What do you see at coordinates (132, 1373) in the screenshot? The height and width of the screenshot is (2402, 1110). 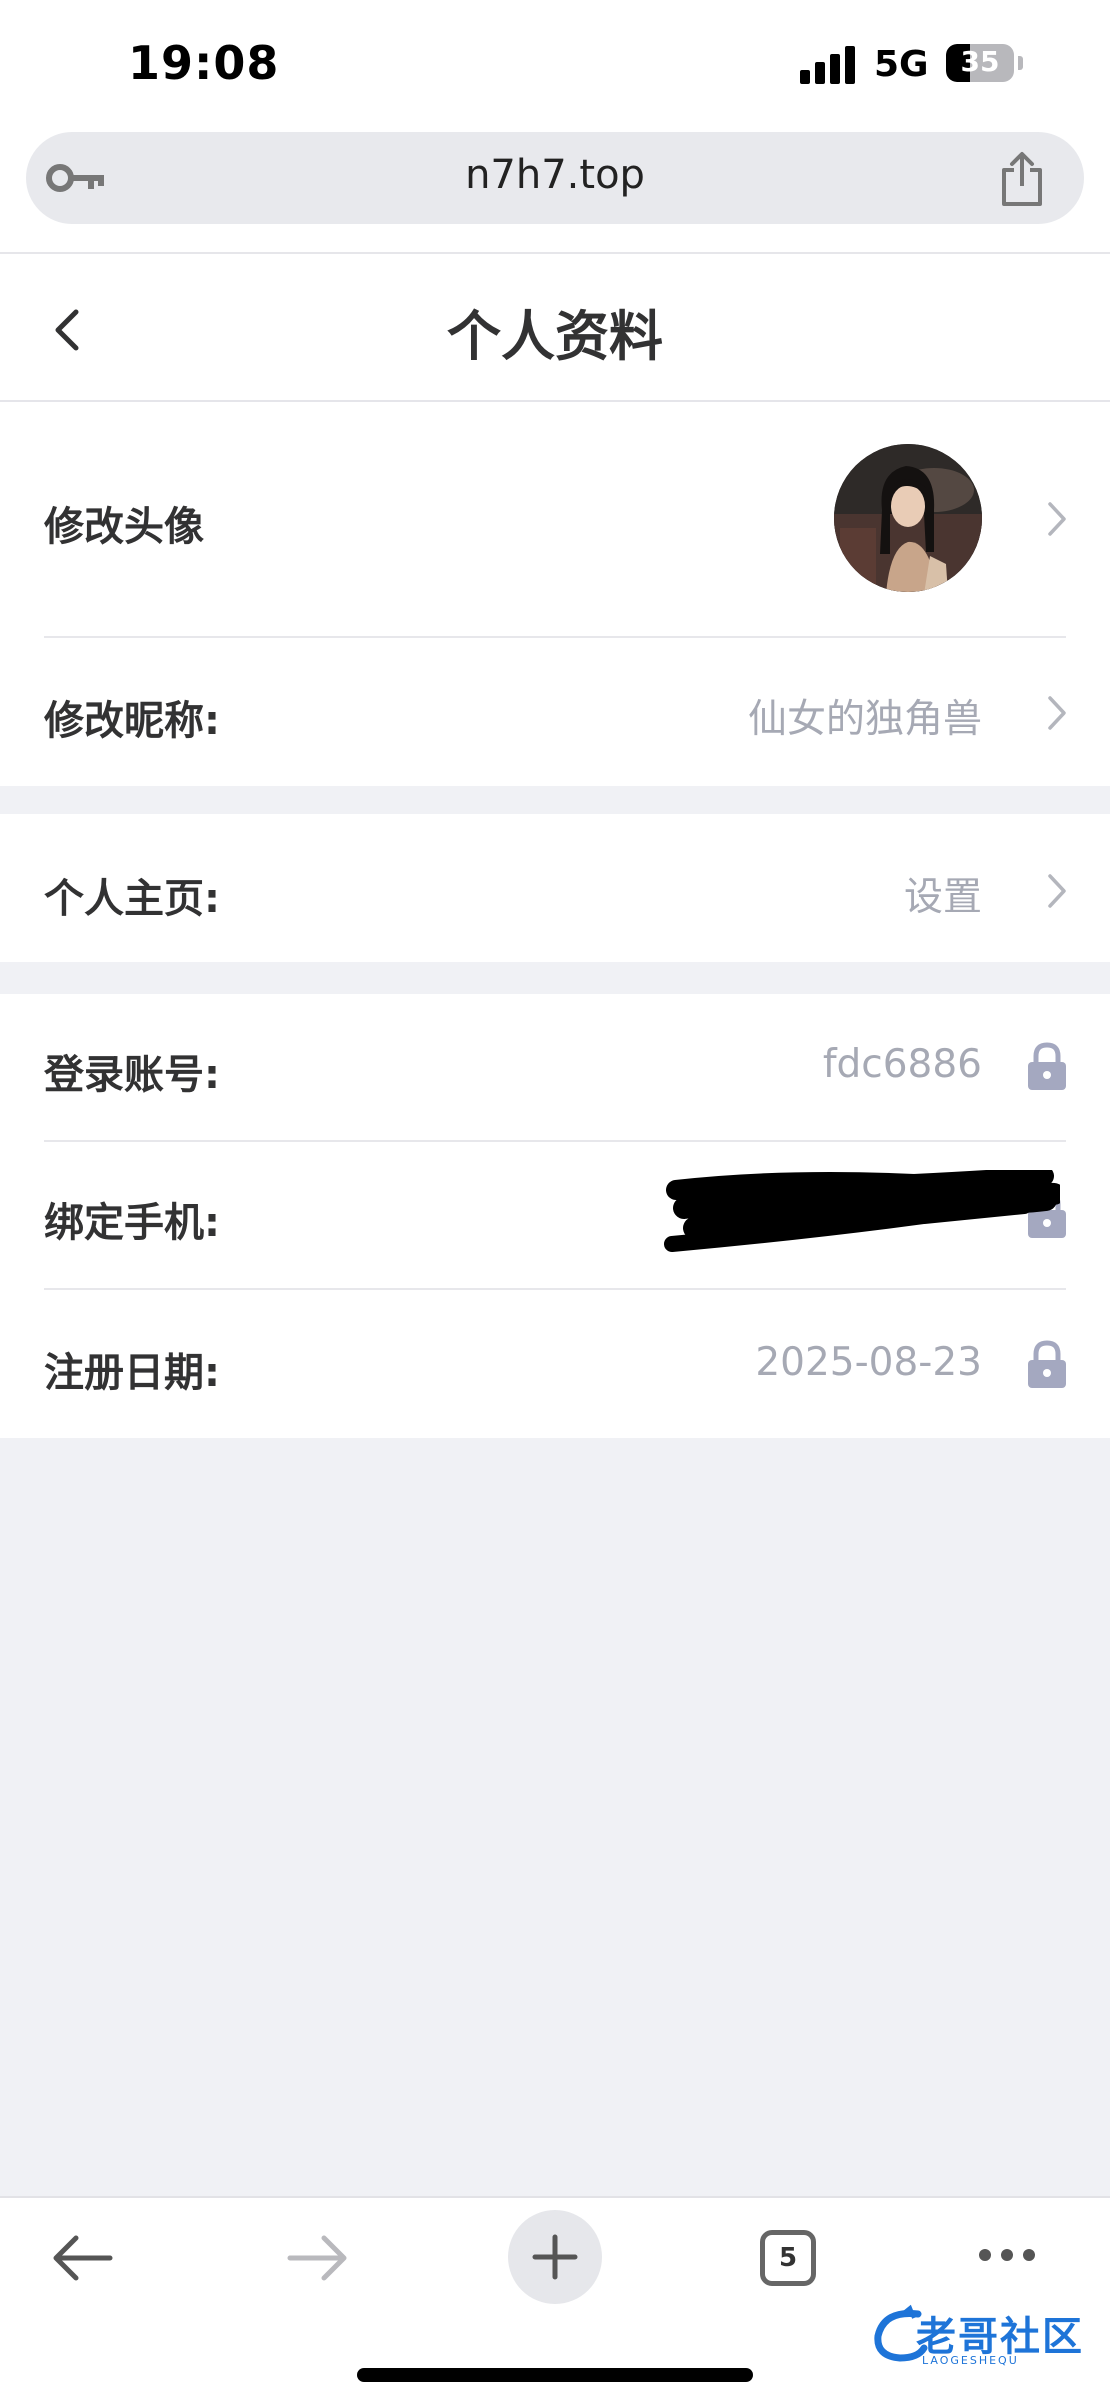 I see `register-label: 注册日期:` at bounding box center [132, 1373].